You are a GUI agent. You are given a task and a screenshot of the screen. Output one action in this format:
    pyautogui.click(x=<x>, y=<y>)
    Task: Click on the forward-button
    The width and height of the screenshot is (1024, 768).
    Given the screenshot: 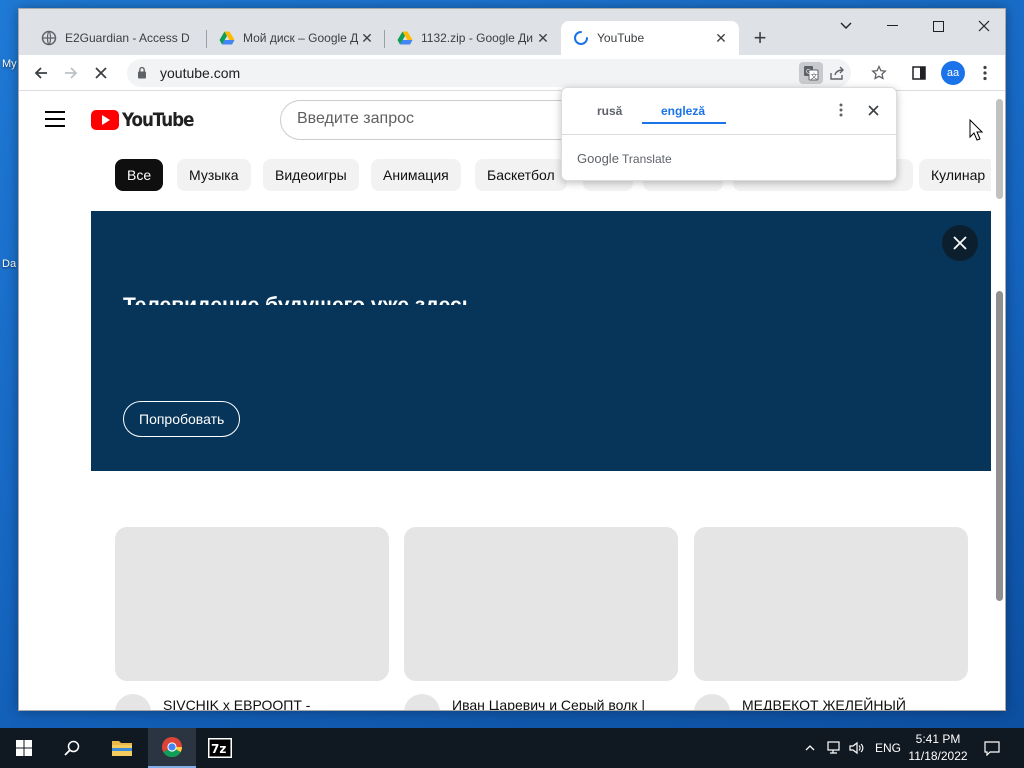 What is the action you would take?
    pyautogui.click(x=71, y=73)
    